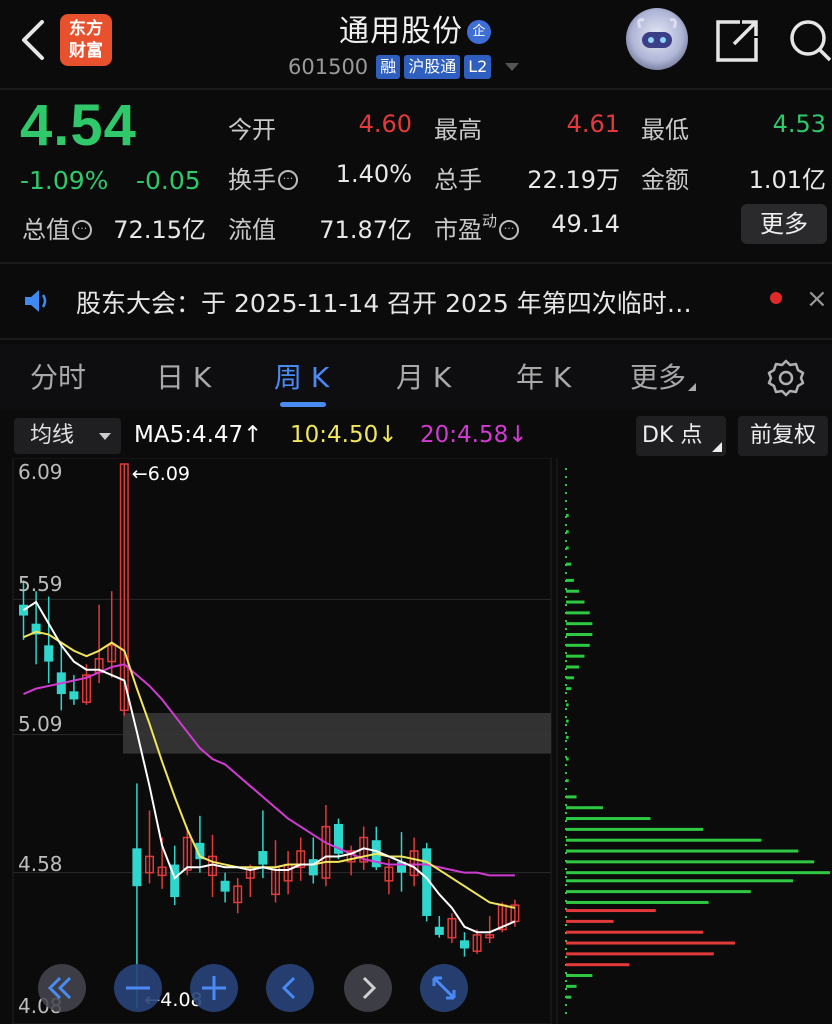  I want to click on info-icon: ···, so click(509, 230).